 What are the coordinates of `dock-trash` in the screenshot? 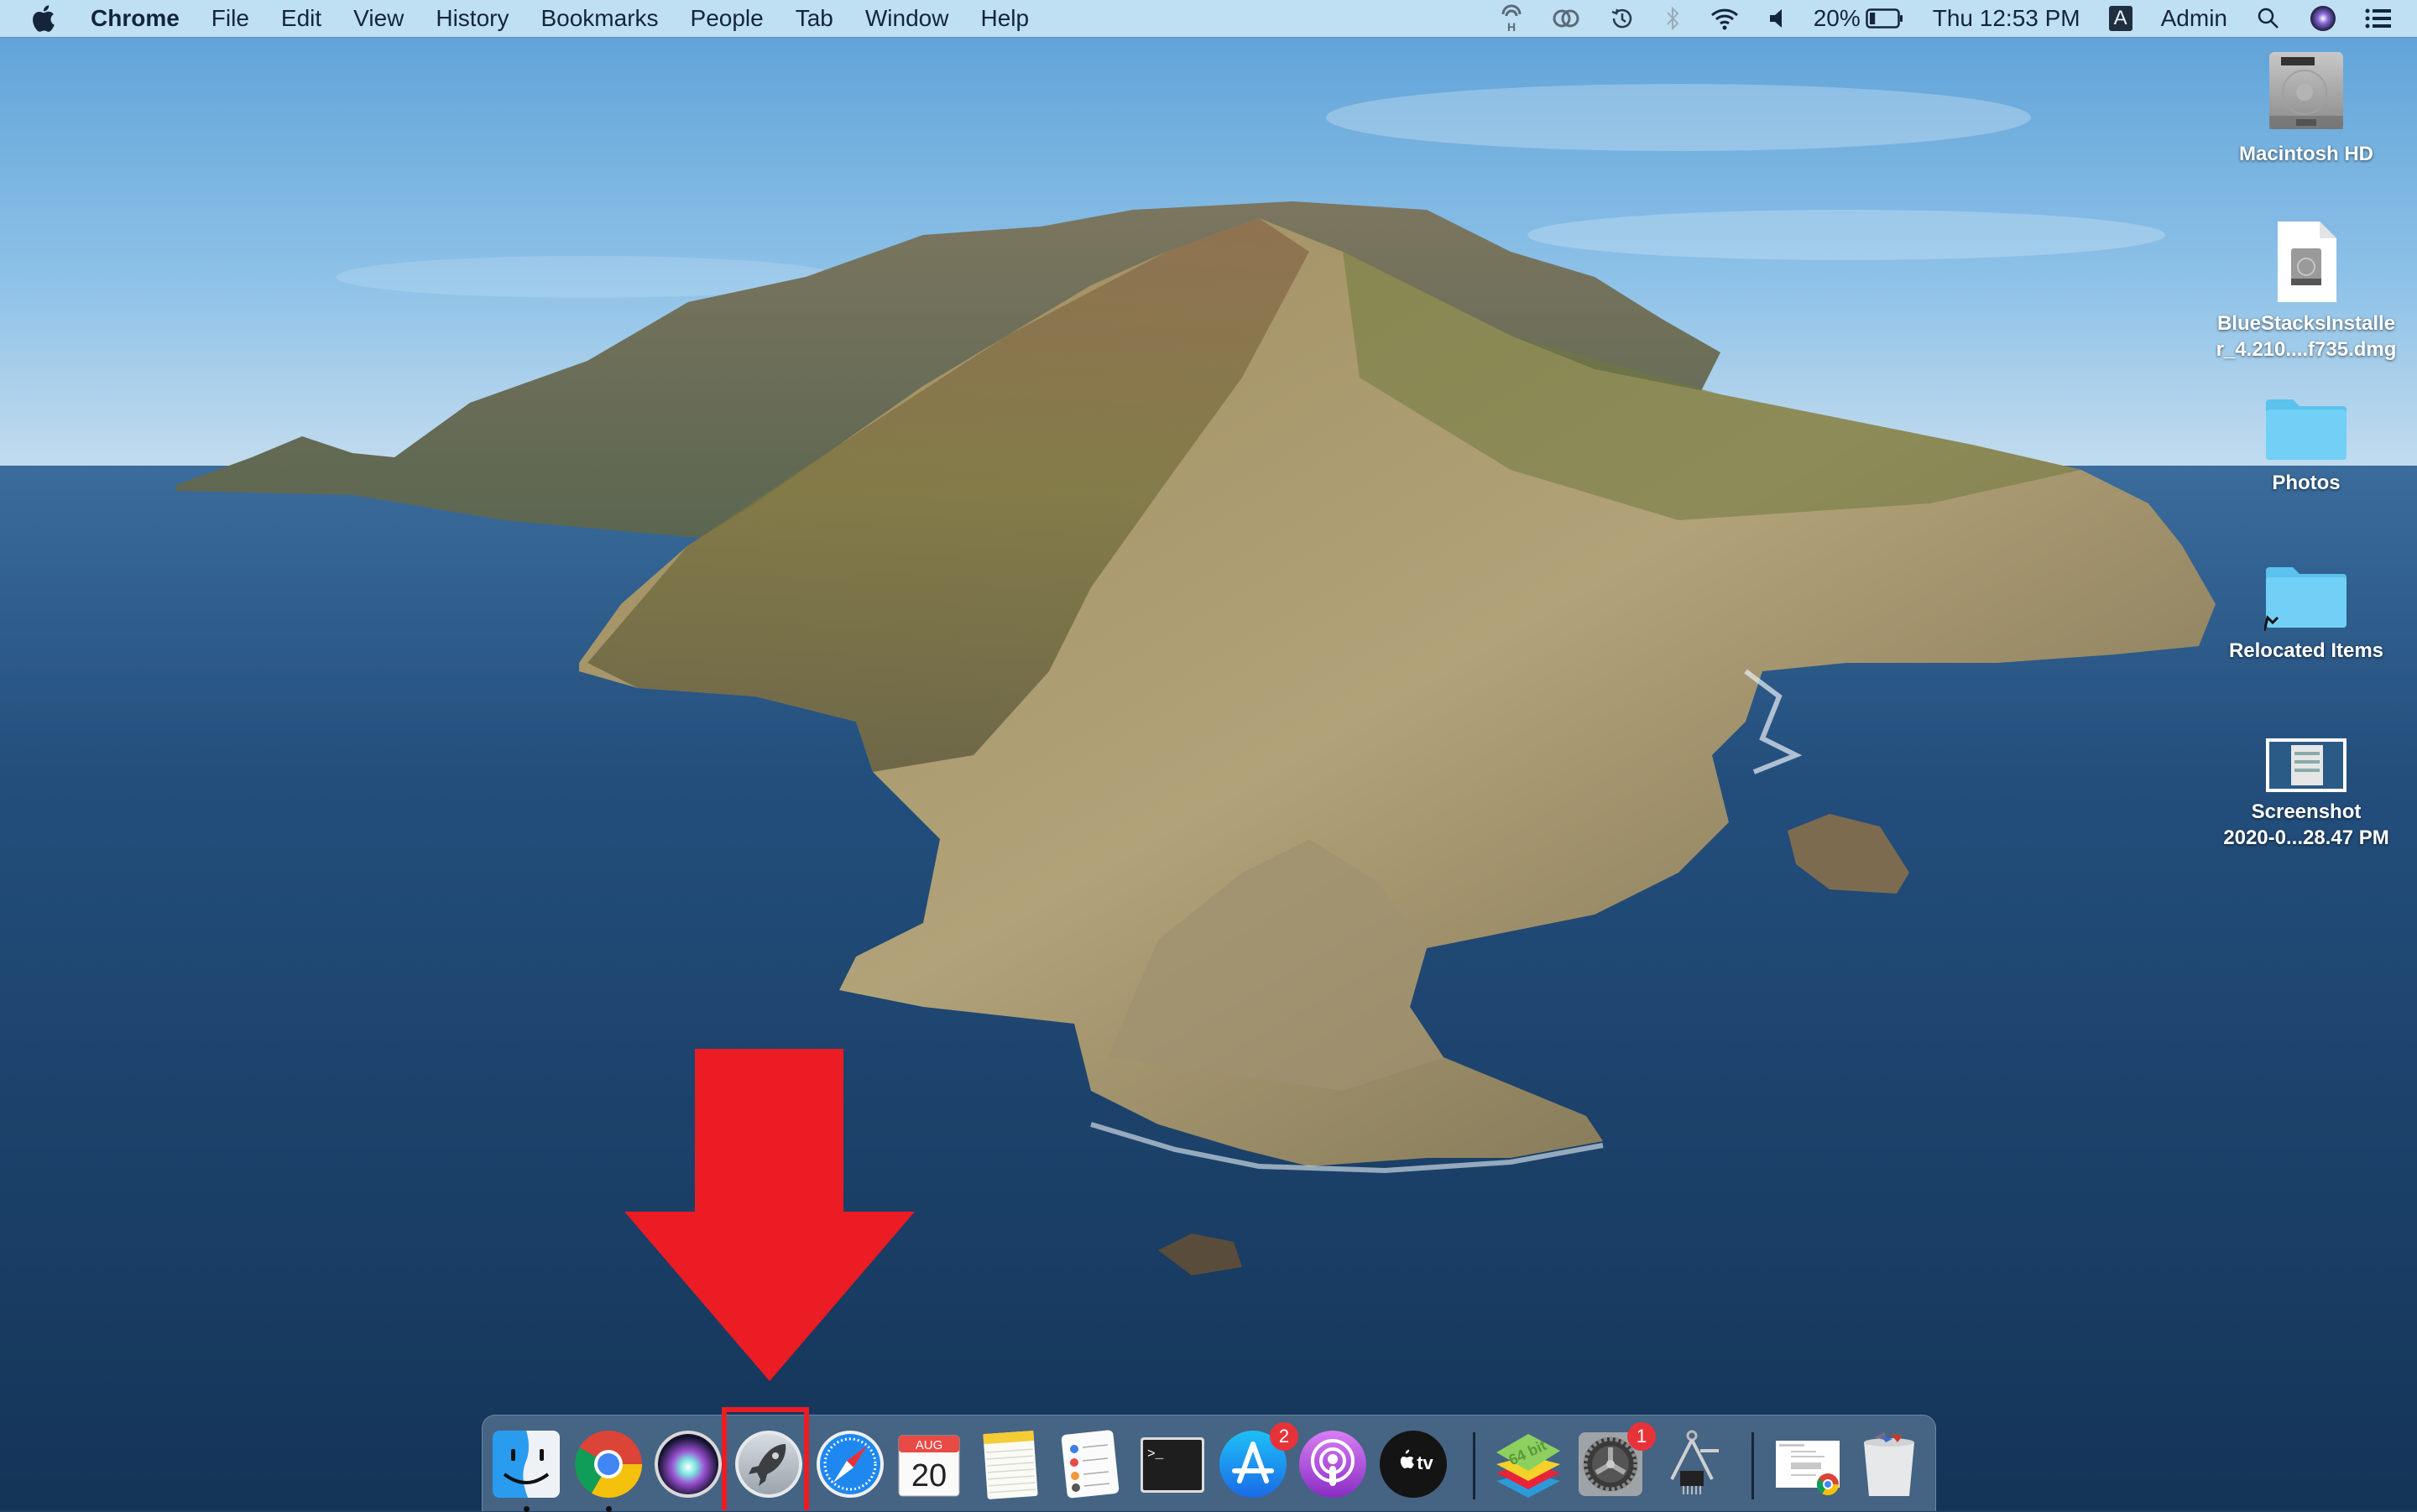 It's located at (1889, 1464).